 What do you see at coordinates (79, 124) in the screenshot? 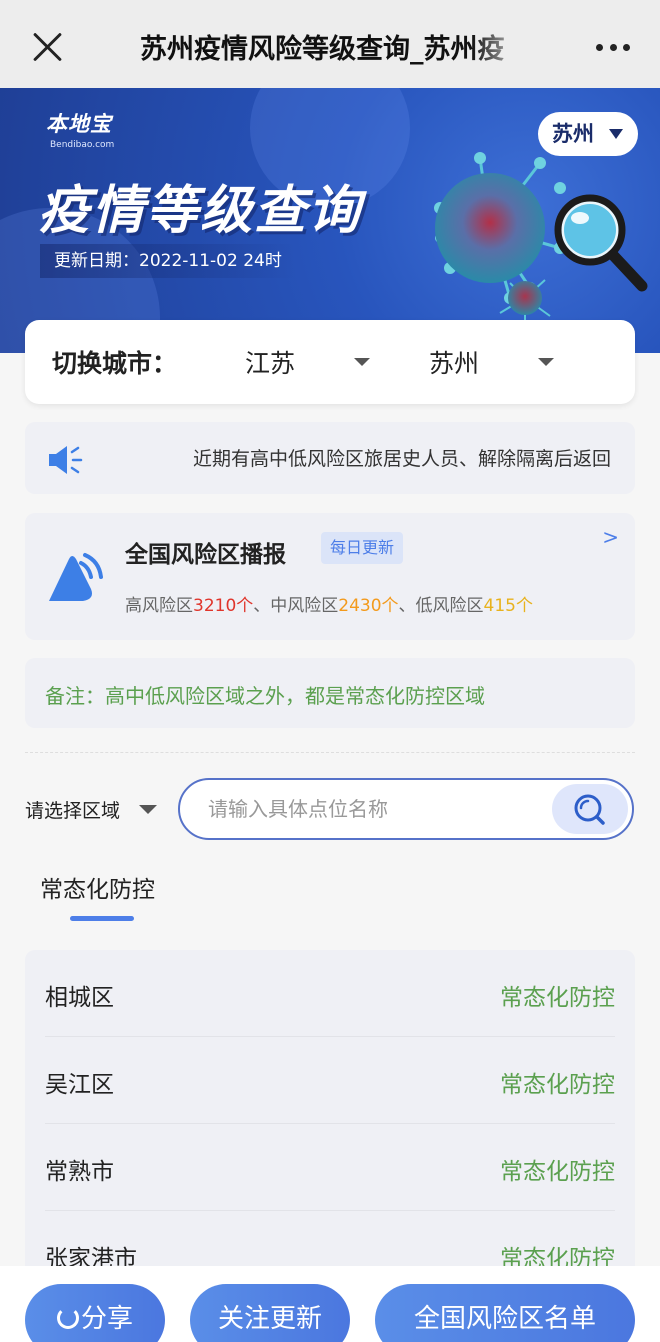
I see `logo-text: 本地宝` at bounding box center [79, 124].